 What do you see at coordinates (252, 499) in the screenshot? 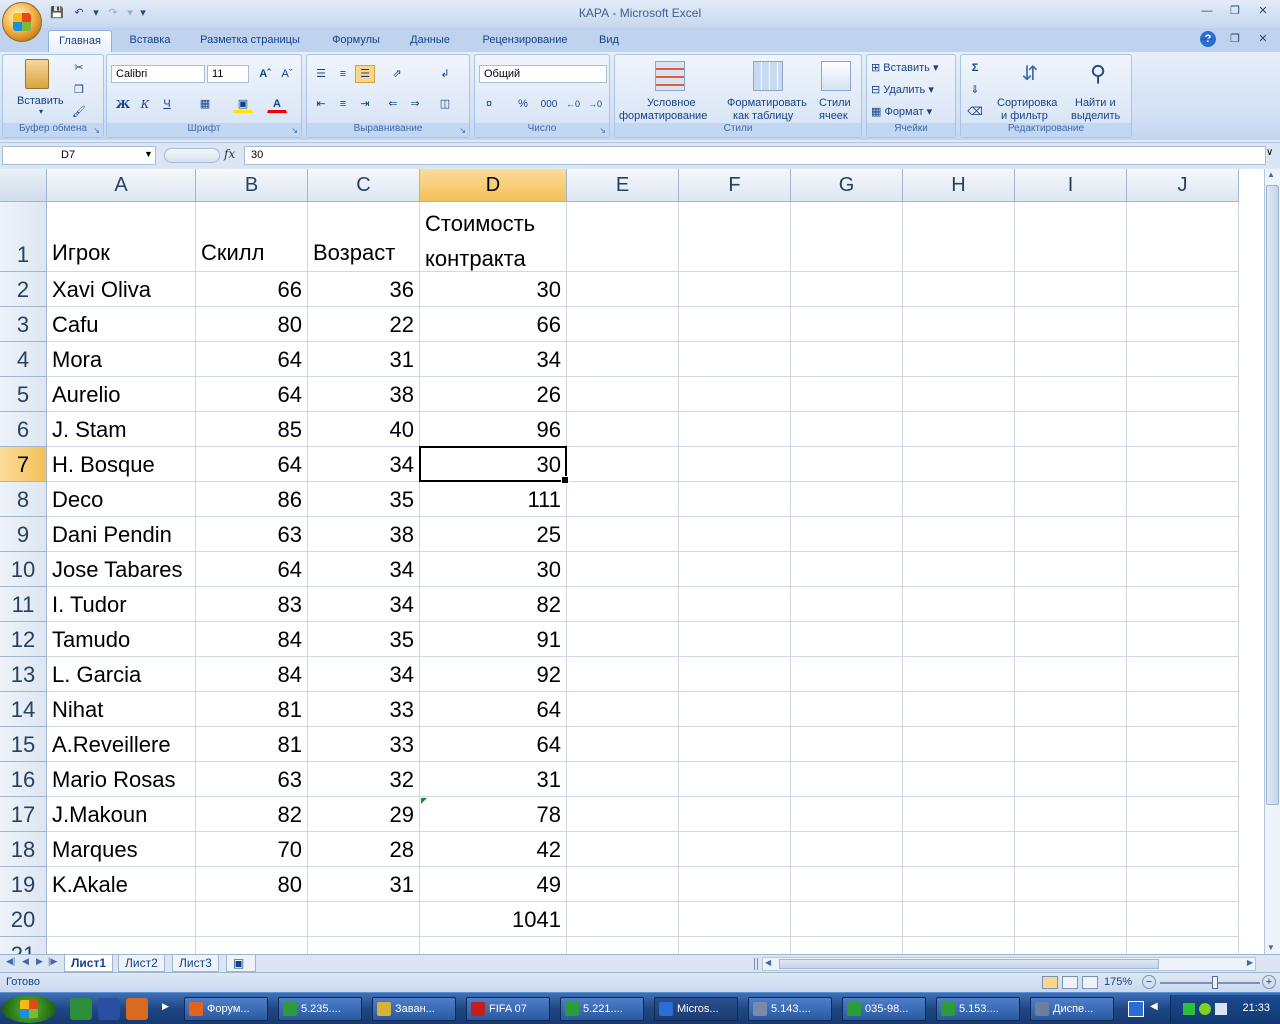
I see `cell-b8: 86` at bounding box center [252, 499].